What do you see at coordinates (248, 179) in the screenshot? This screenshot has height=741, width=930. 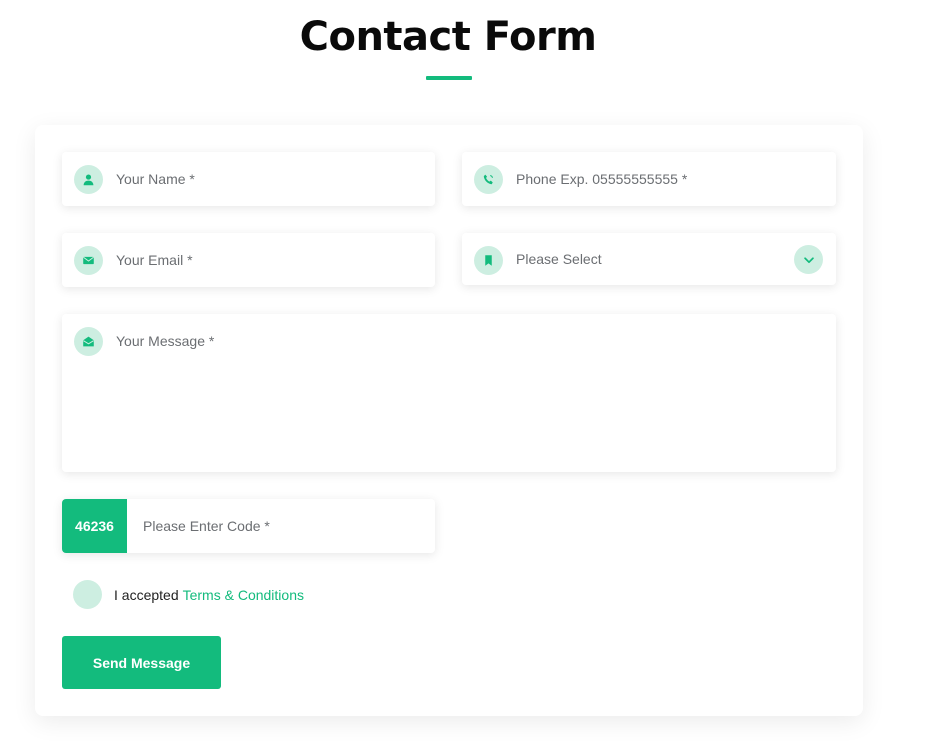 I see `name-field: Your Name *` at bounding box center [248, 179].